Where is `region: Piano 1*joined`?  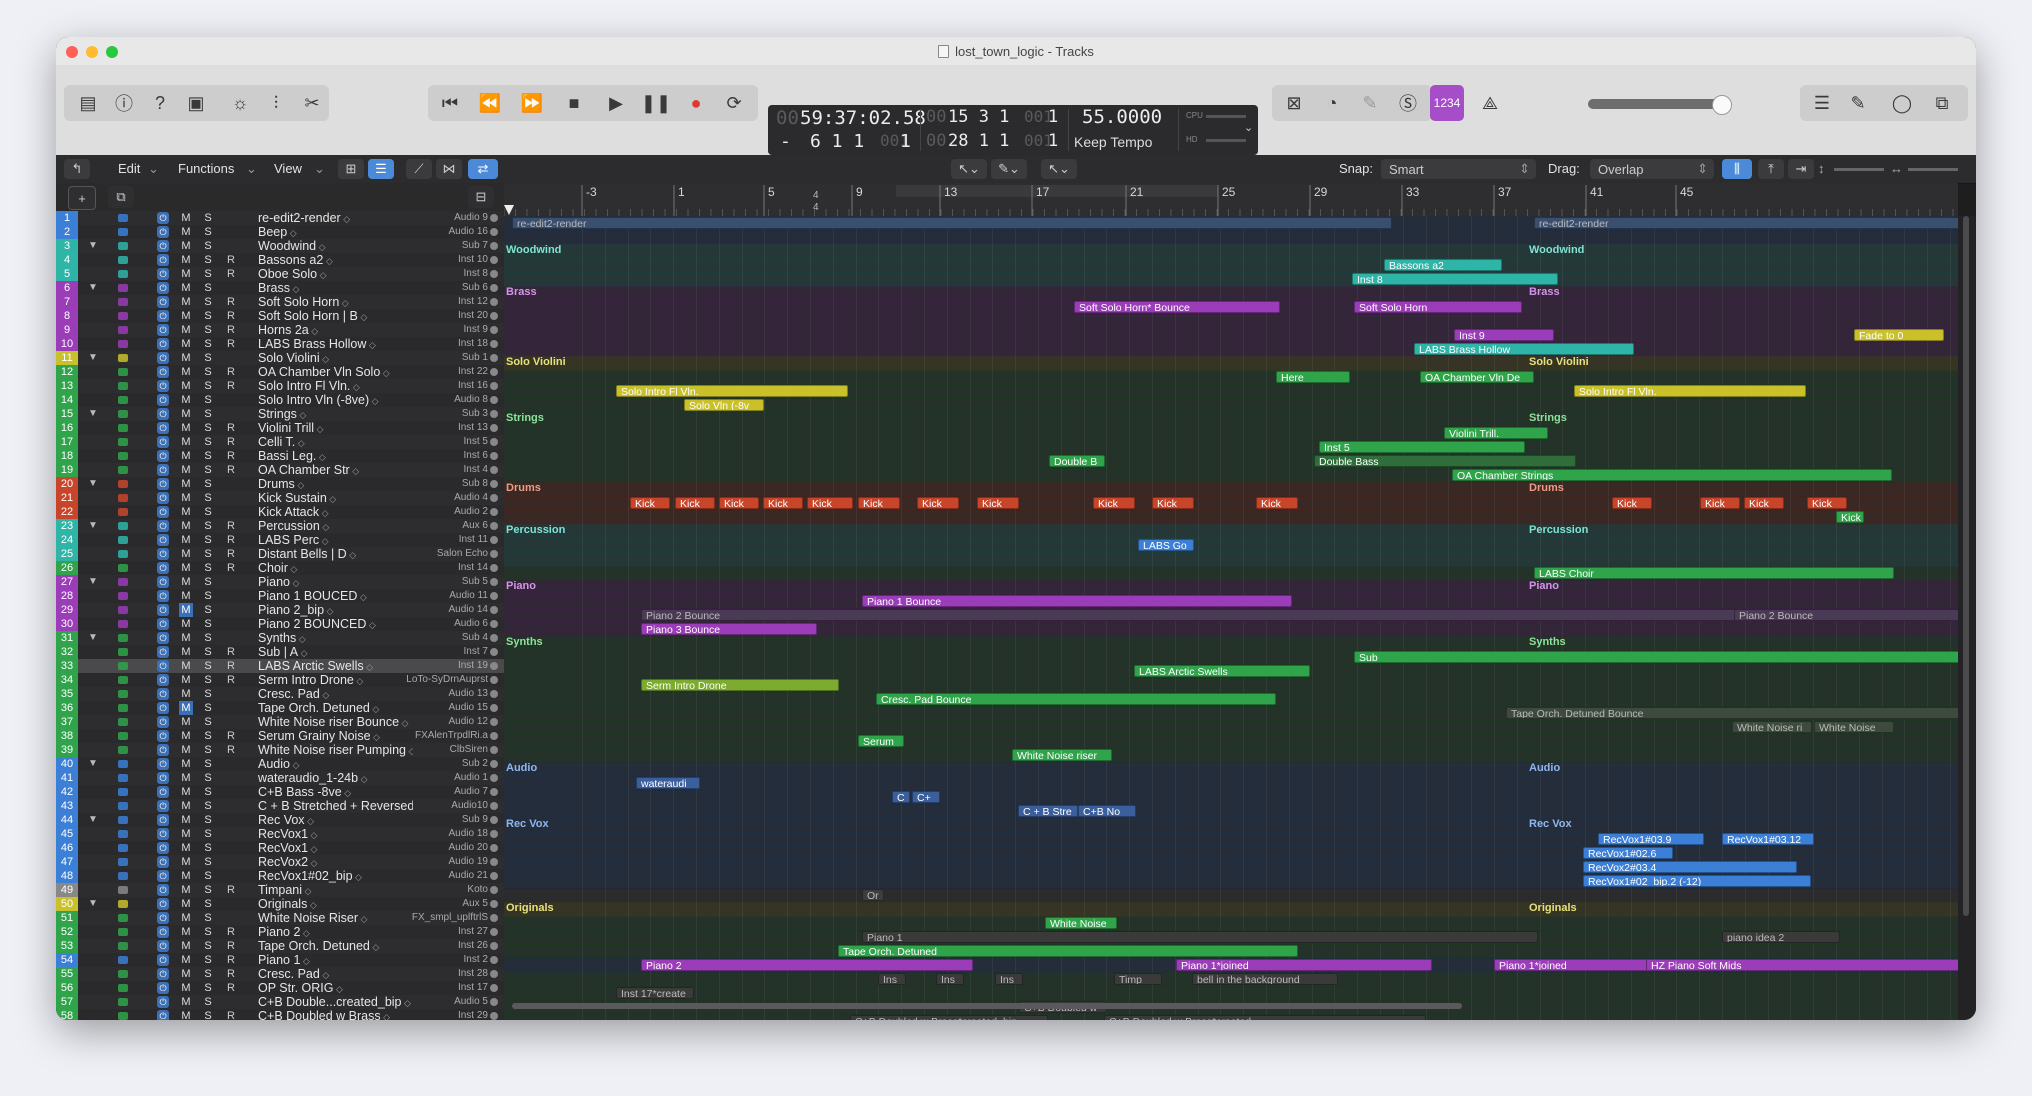
region: Piano 1*joined is located at coordinates (1304, 965).